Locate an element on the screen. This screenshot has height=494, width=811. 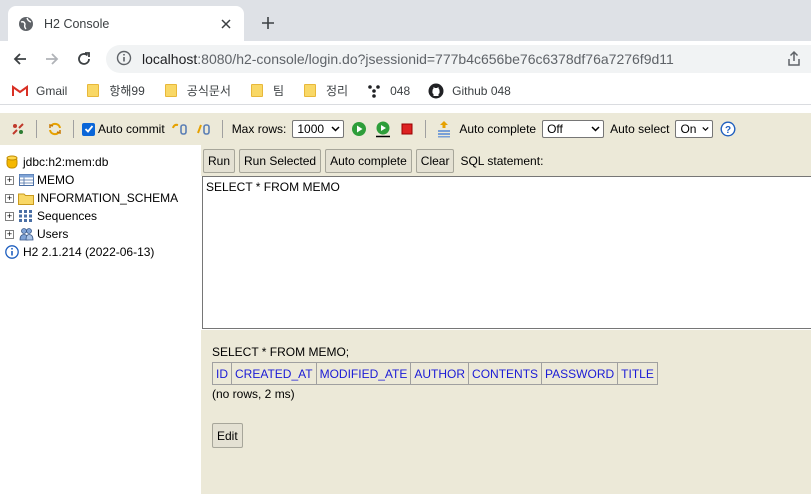
bookmark-label: 정리 is located at coordinates (337, 91).